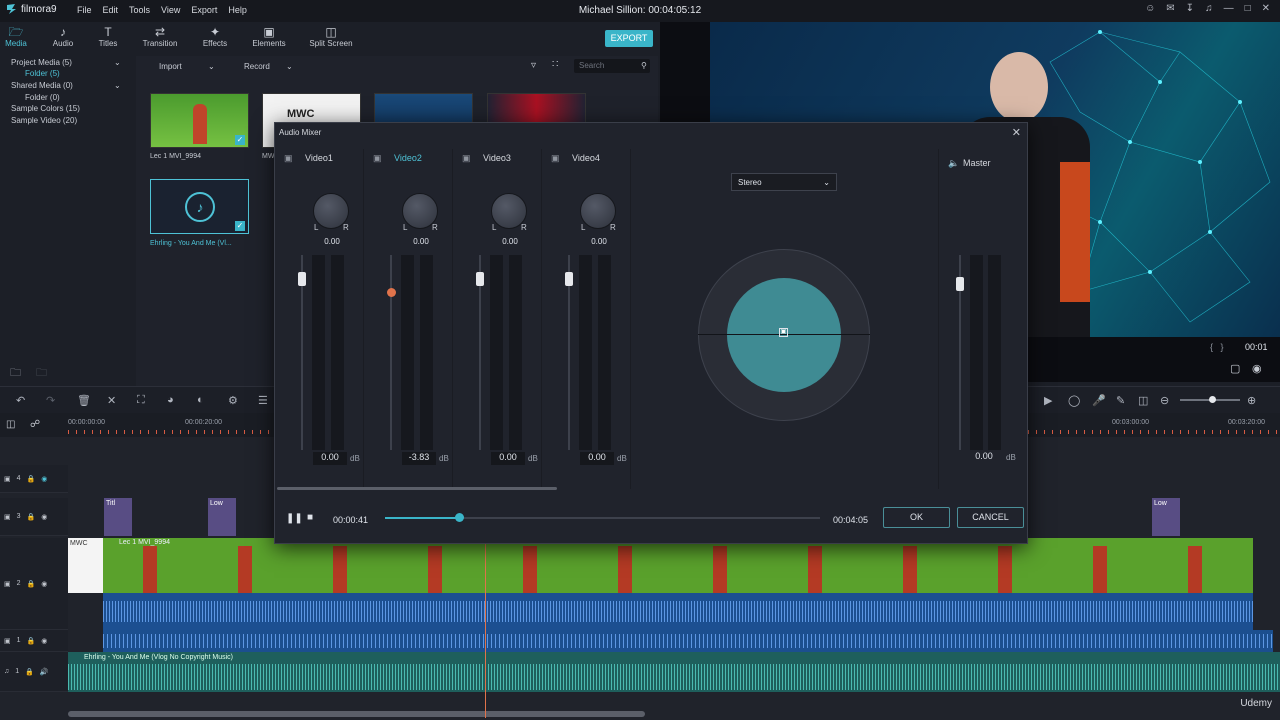 The image size is (1280, 720). What do you see at coordinates (199, 120) in the screenshot?
I see `media-thumb-lec1: ✓` at bounding box center [199, 120].